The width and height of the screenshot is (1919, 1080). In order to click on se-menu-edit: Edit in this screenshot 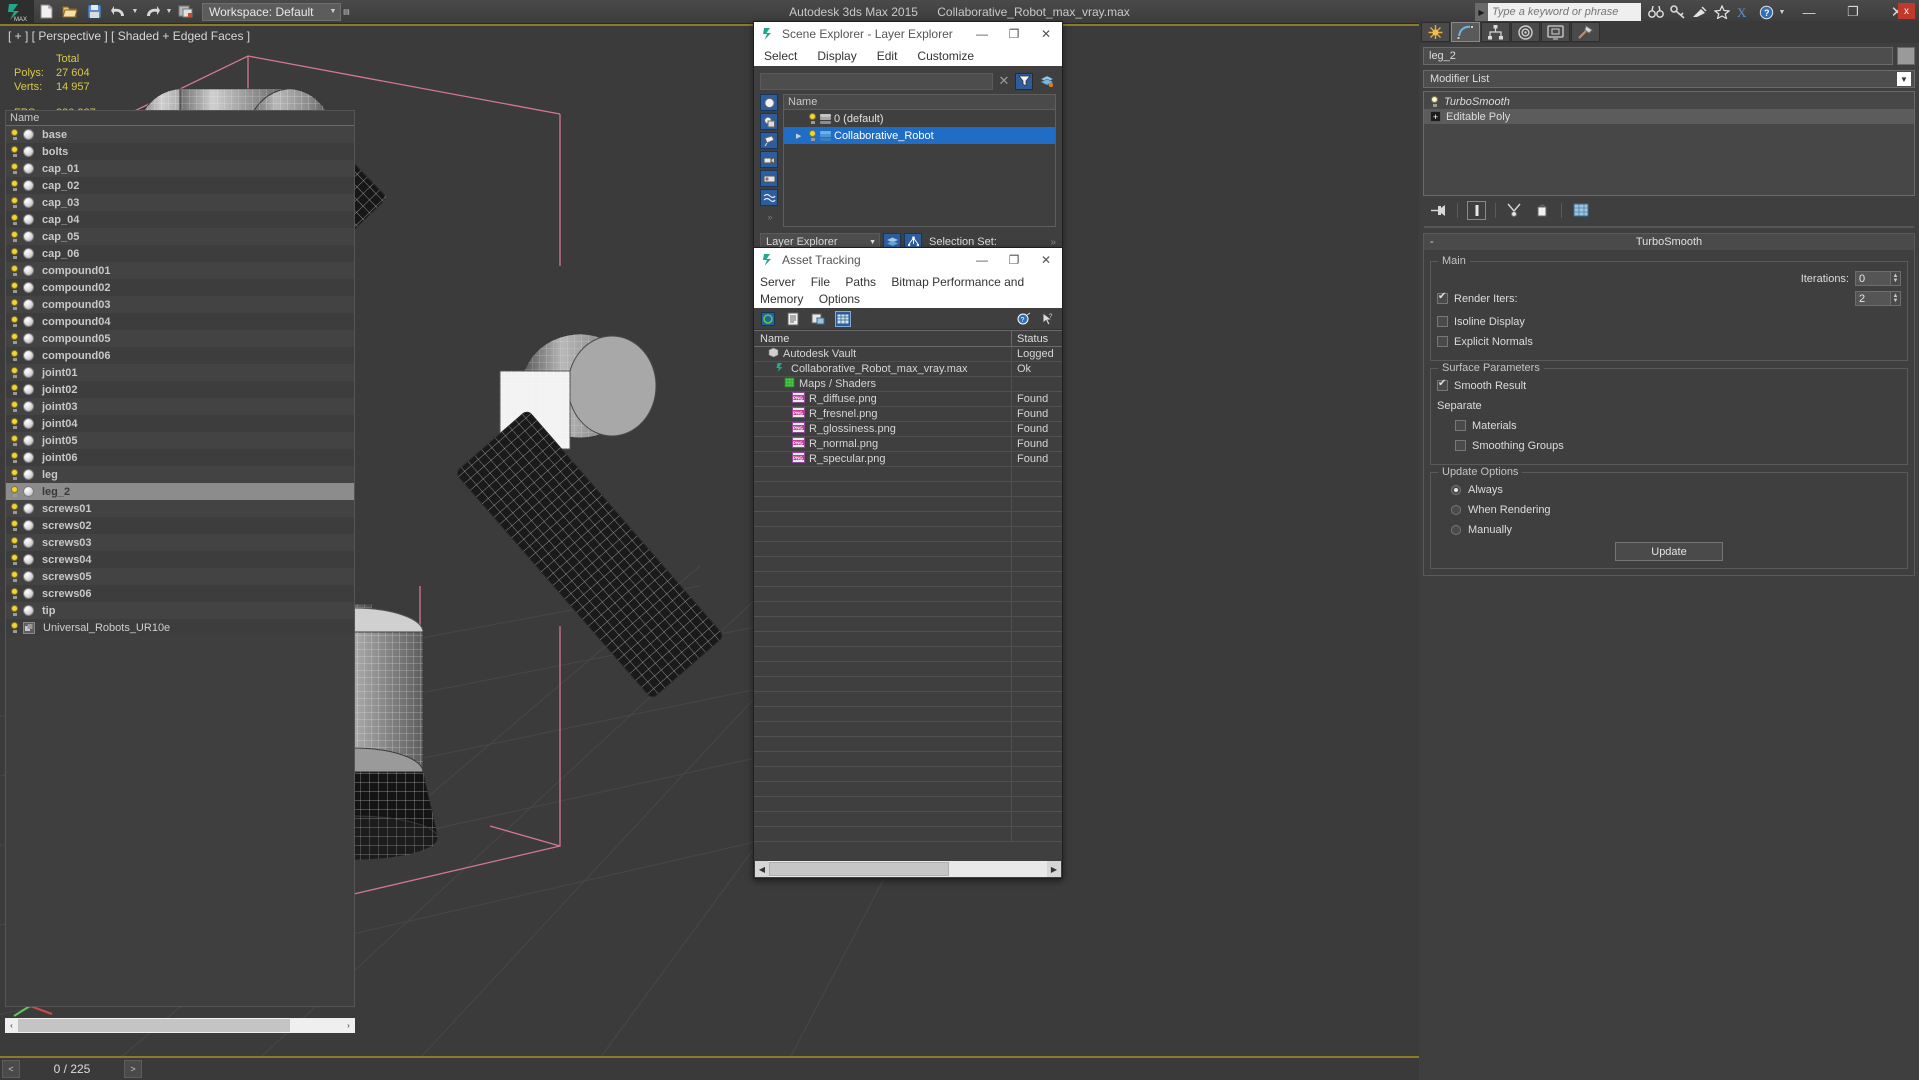, I will do `click(887, 56)`.